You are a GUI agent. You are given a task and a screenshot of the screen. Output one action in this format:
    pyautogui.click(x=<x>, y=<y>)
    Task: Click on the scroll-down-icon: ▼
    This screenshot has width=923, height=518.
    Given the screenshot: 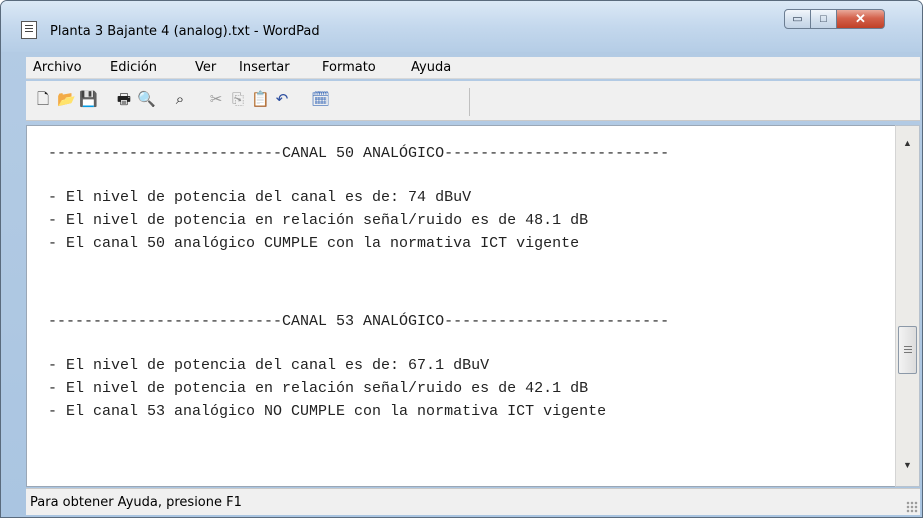 What is the action you would take?
    pyautogui.click(x=907, y=465)
    